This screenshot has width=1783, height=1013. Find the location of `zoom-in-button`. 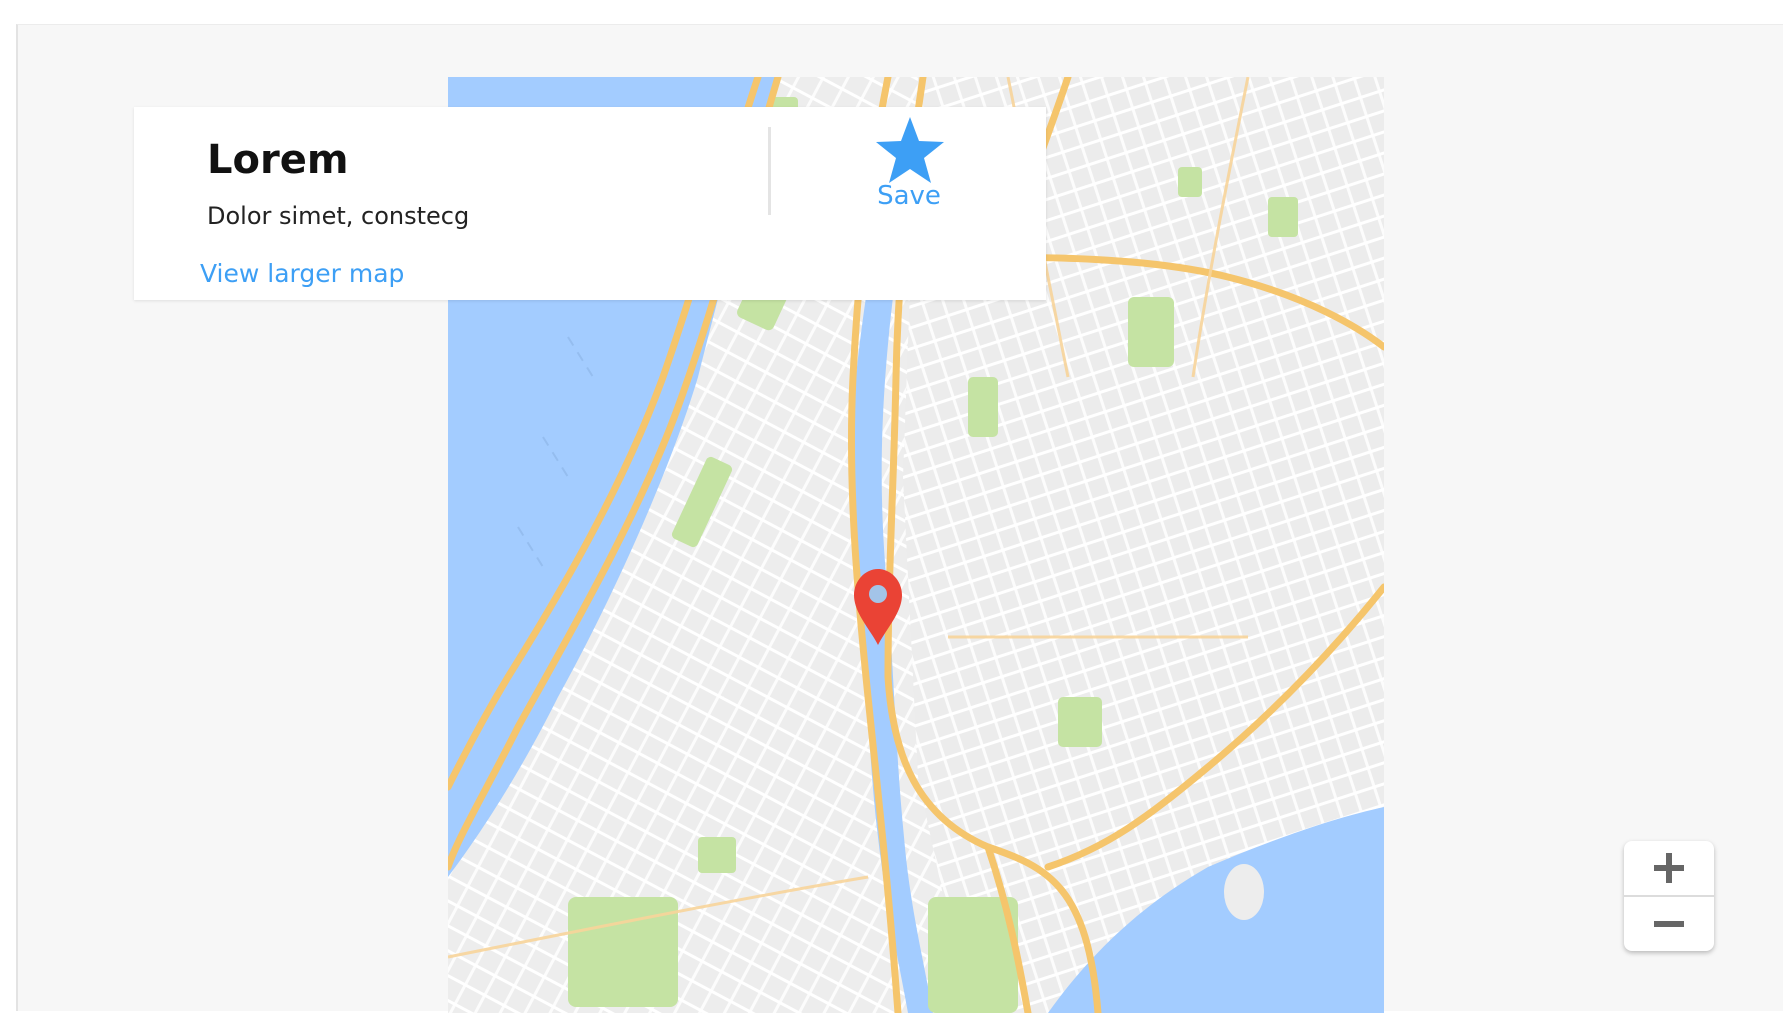

zoom-in-button is located at coordinates (1669, 868).